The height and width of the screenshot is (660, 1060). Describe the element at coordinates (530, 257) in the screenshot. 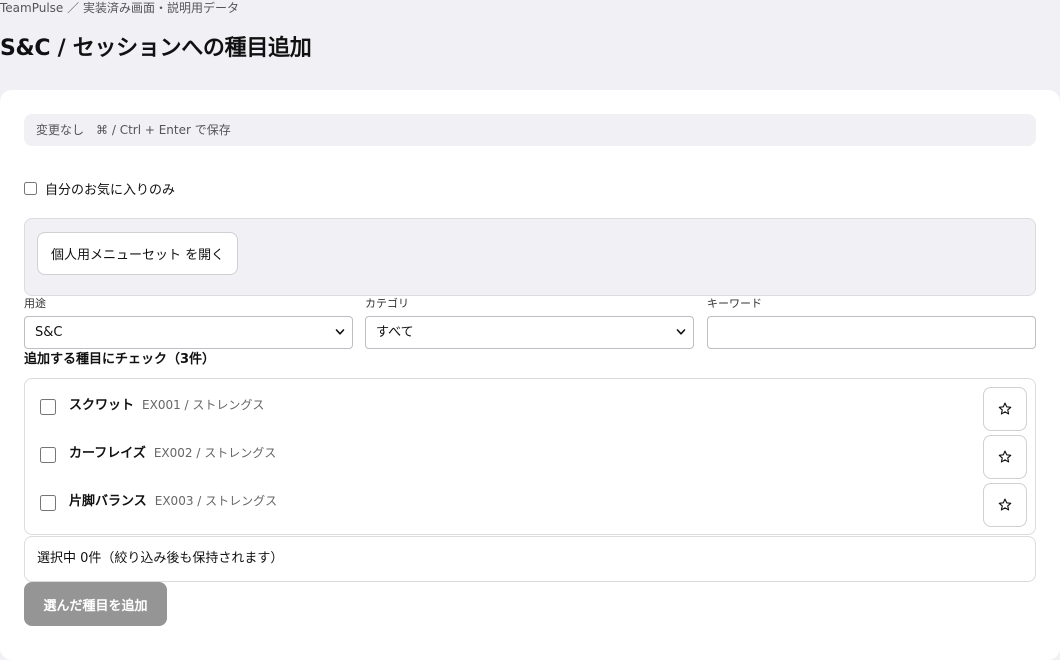

I see `menu-set-panel: 個人用メニューセット を開く` at that location.